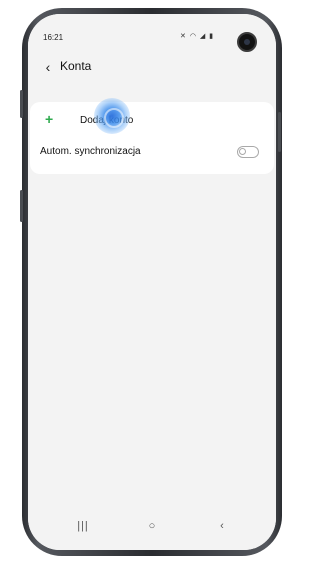  I want to click on home-button: ○, so click(152, 526).